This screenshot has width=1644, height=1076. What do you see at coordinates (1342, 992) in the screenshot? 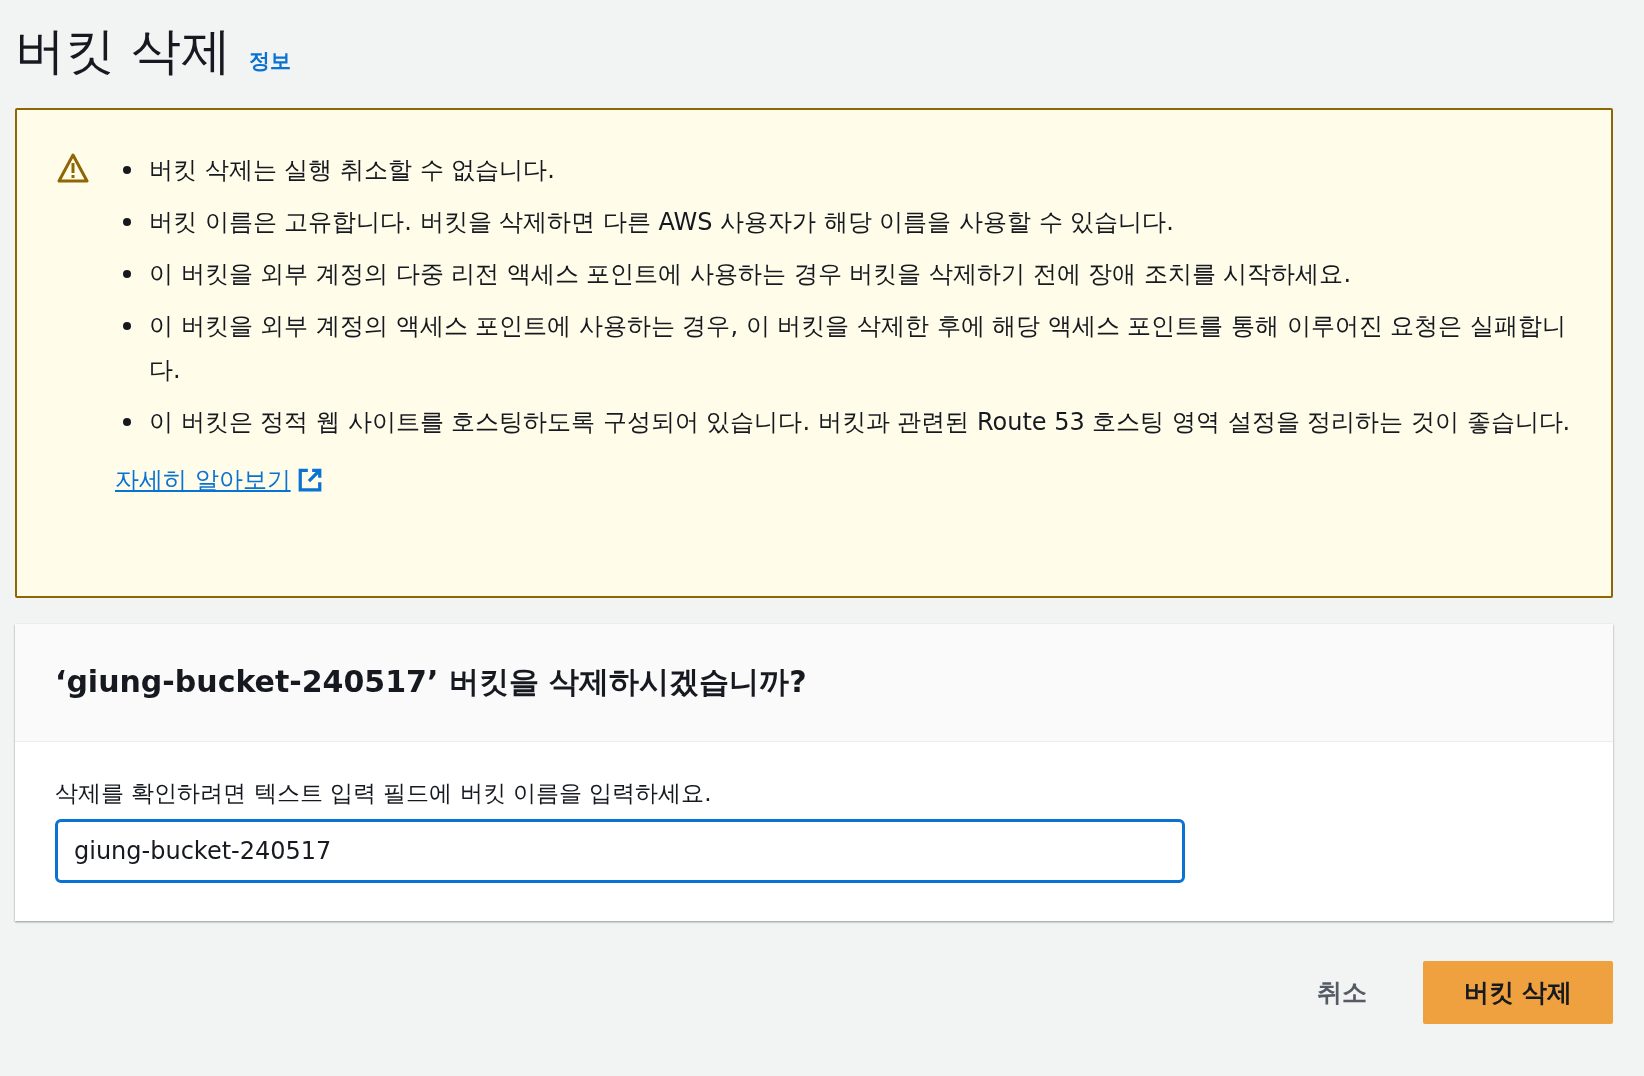
I see `cancel-button: 취소` at bounding box center [1342, 992].